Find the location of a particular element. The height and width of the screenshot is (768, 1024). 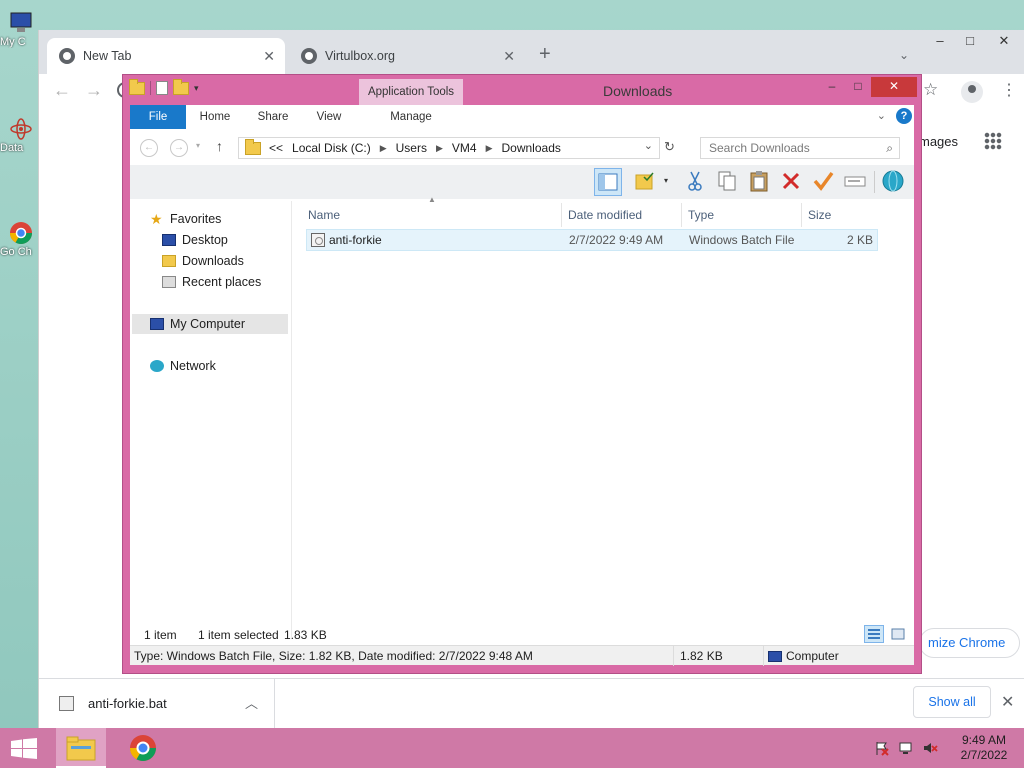

show-all-button: Show all is located at coordinates (952, 702).